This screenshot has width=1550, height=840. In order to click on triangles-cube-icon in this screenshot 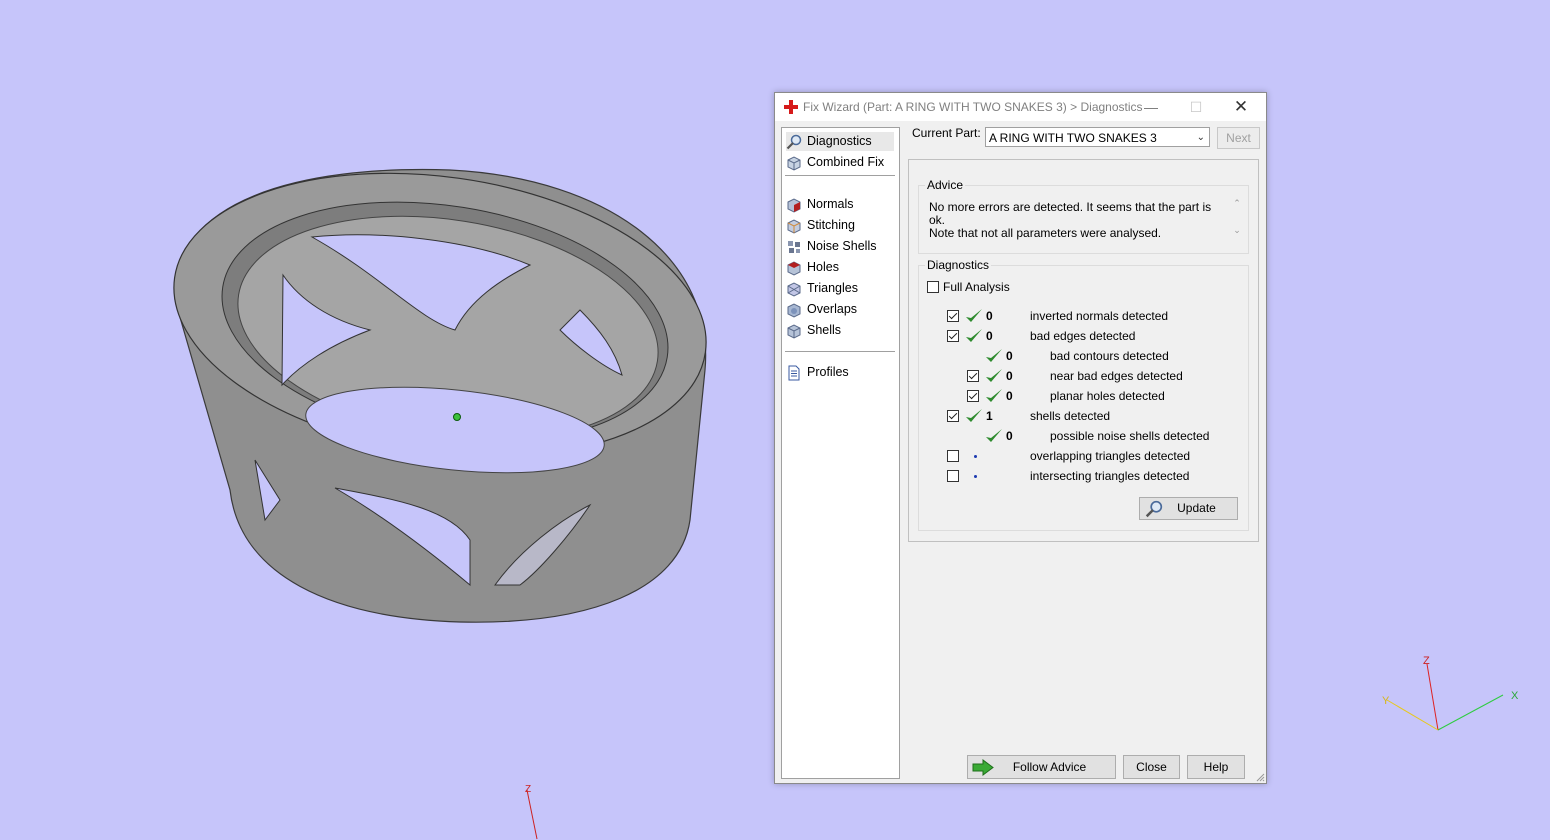, I will do `click(794, 289)`.